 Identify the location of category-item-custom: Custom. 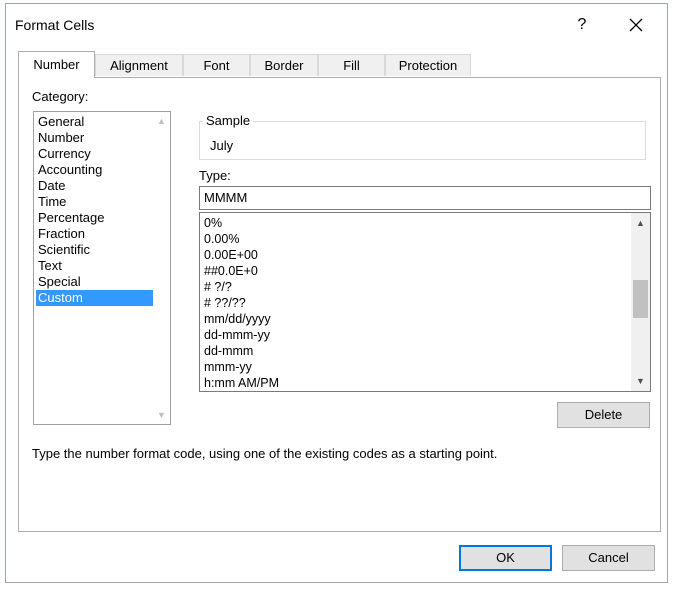
(98, 298).